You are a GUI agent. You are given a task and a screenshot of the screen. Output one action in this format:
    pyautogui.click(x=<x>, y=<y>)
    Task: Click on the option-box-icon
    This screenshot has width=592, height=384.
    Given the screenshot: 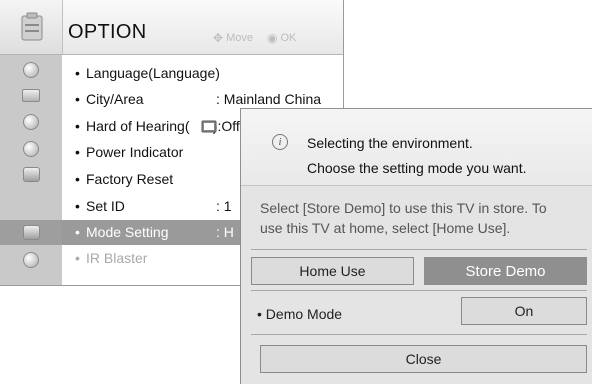 What is the action you would take?
    pyautogui.click(x=32, y=26)
    